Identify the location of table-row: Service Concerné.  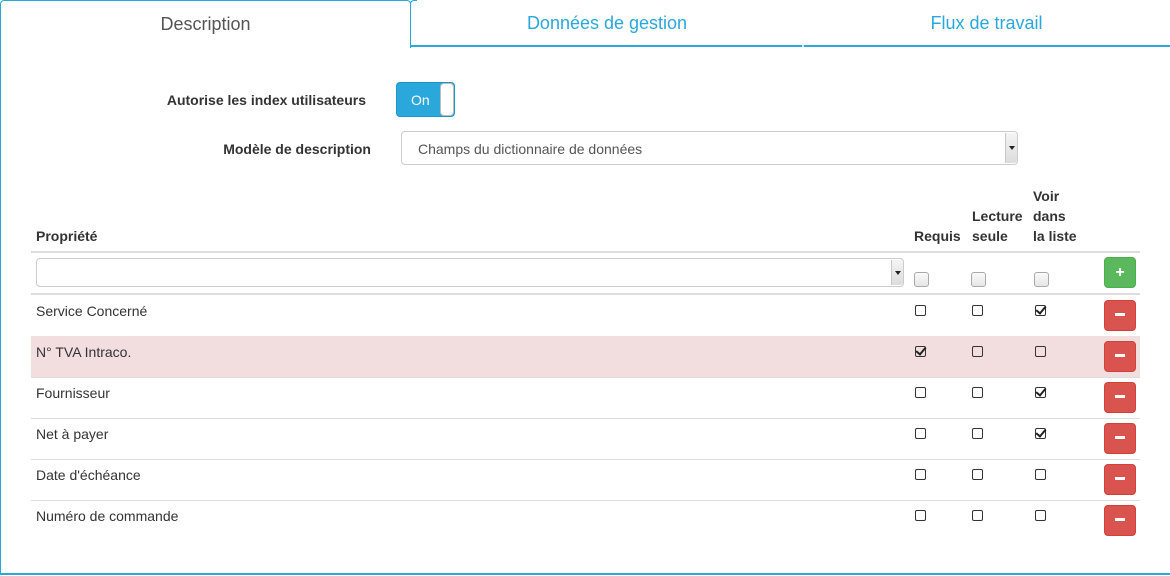
(585, 315).